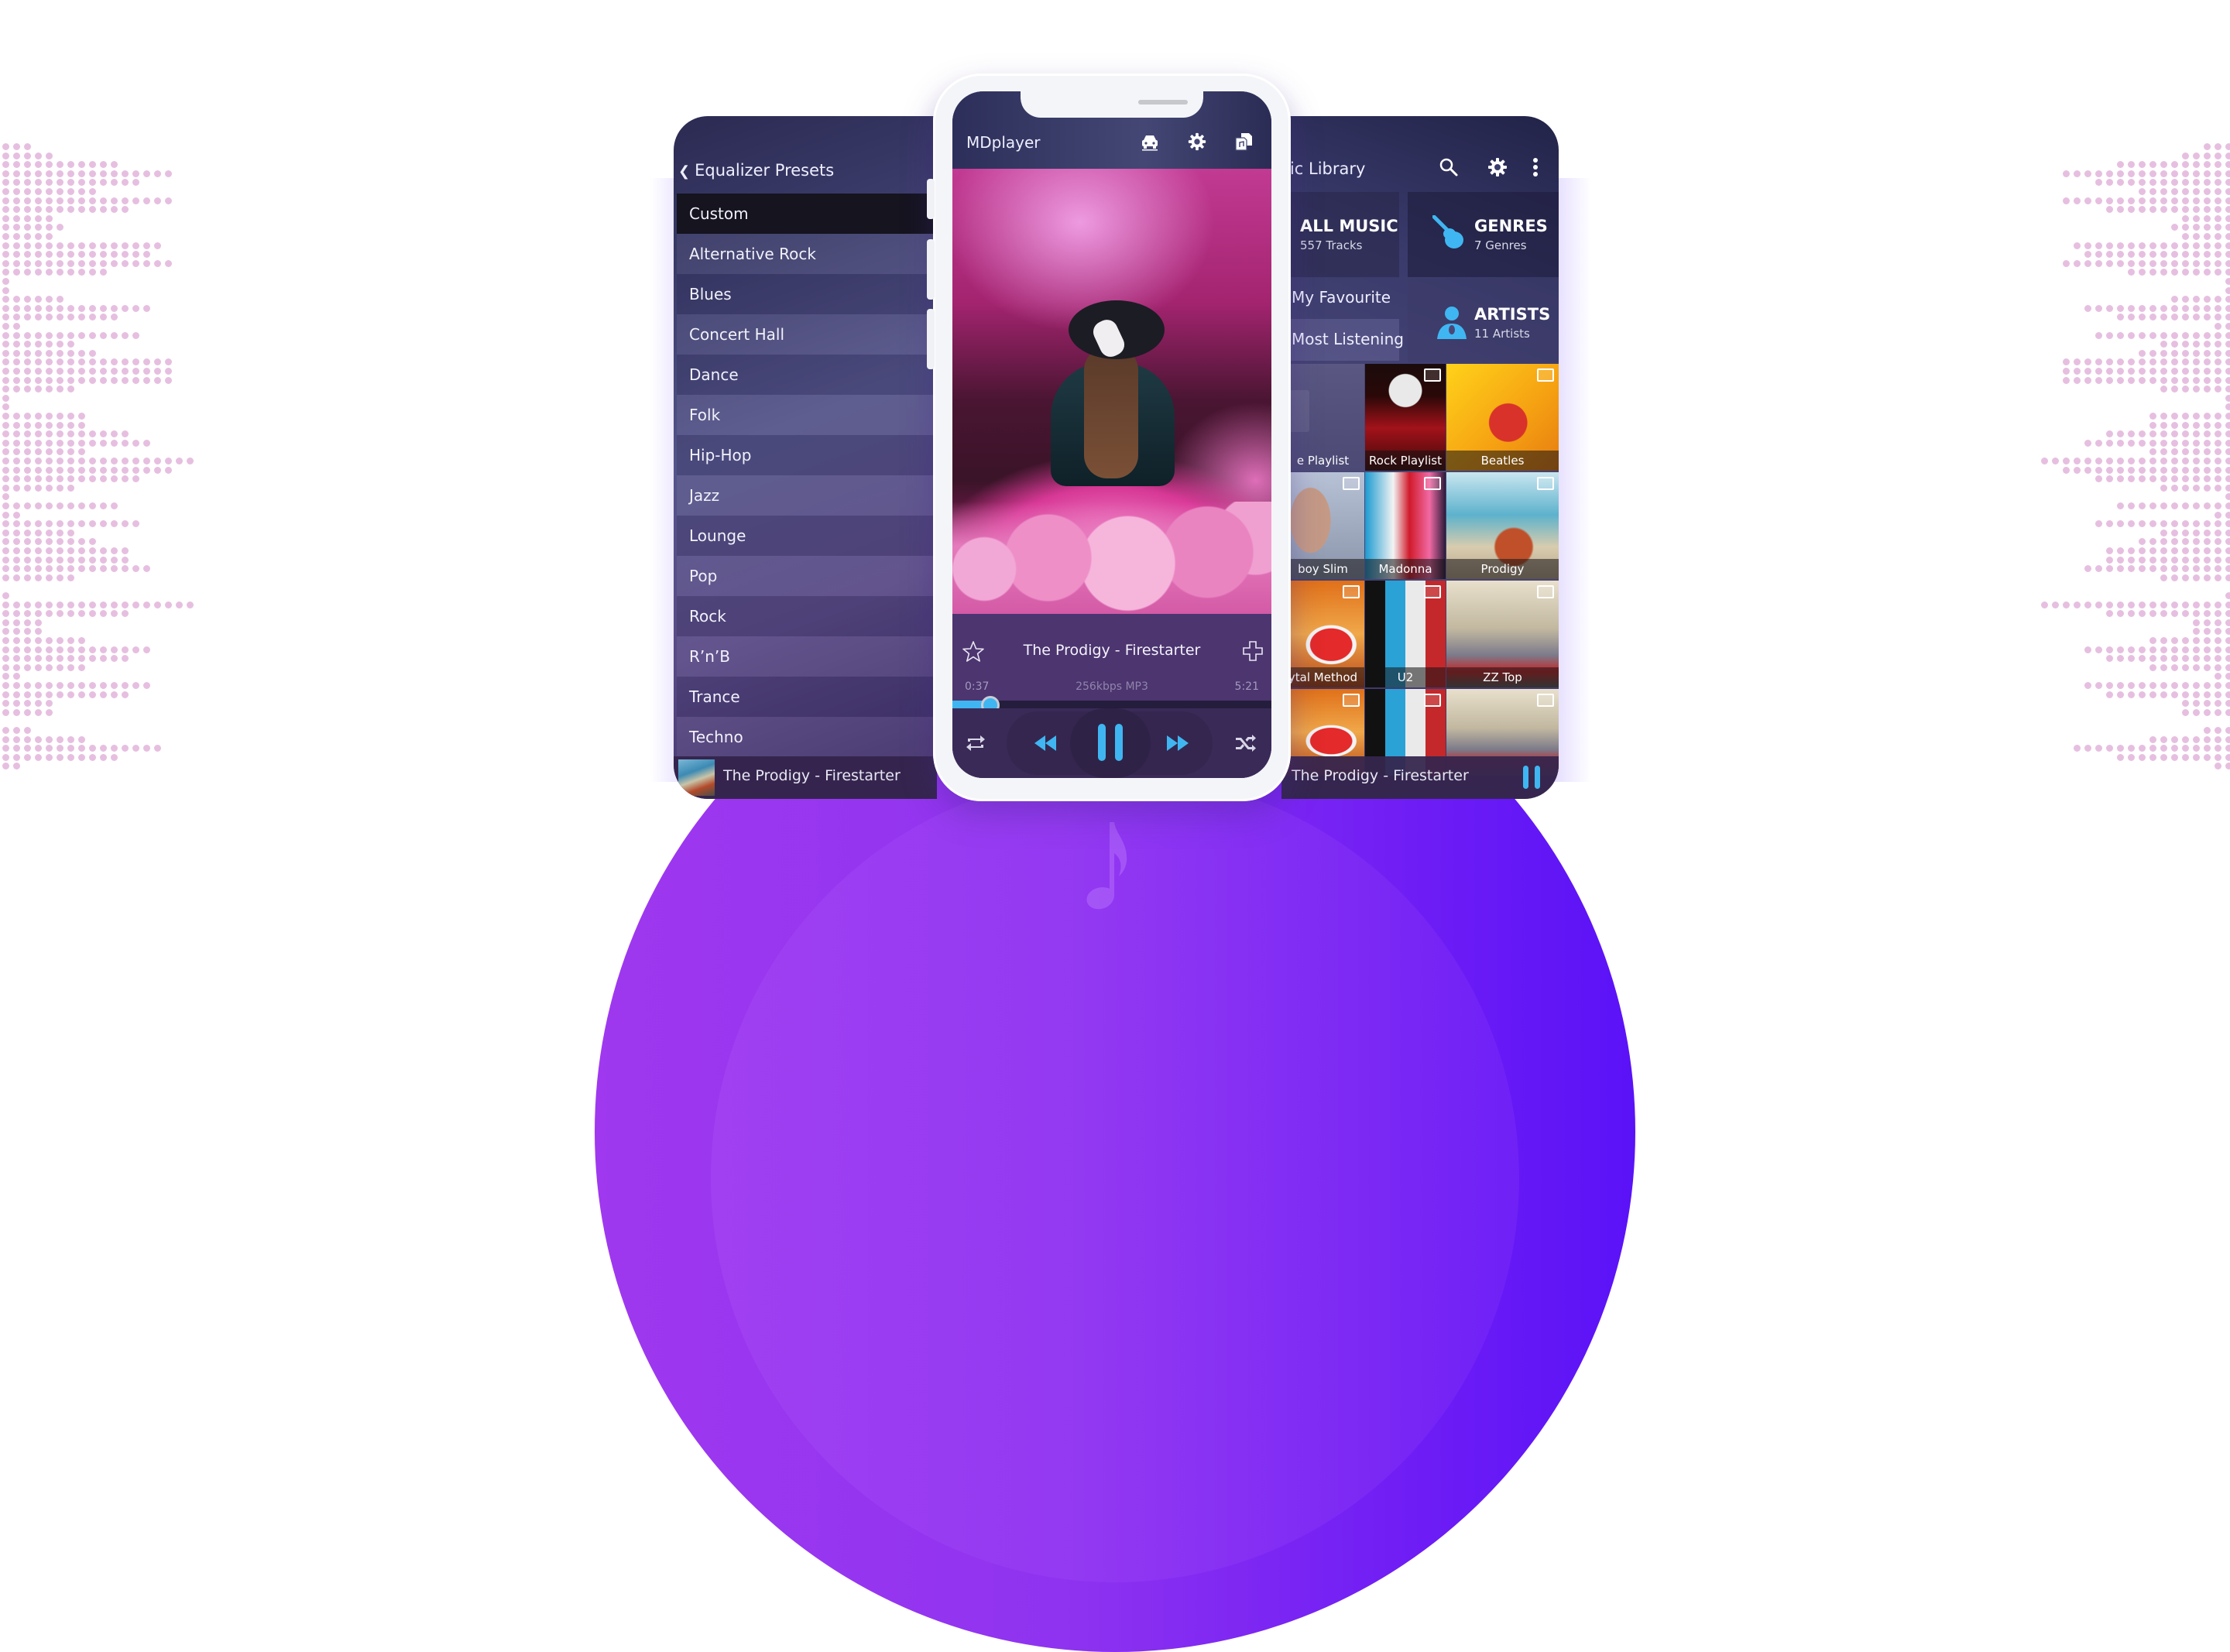 This screenshot has height=1652, width=2230. Describe the element at coordinates (807, 415) in the screenshot. I see `equalizer-preset-item: Folk` at that location.